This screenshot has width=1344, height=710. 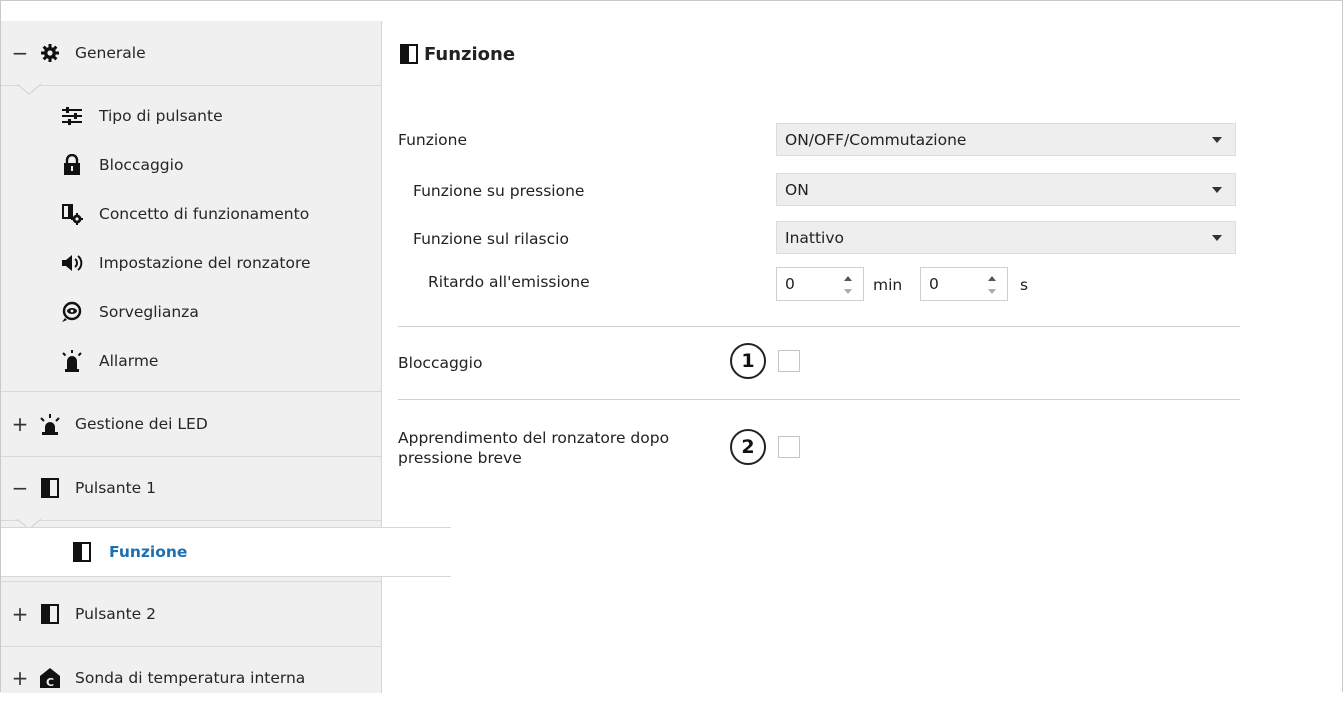 What do you see at coordinates (221, 311) in the screenshot?
I see `sidebar-item-sorveglianza: Sorveglianza` at bounding box center [221, 311].